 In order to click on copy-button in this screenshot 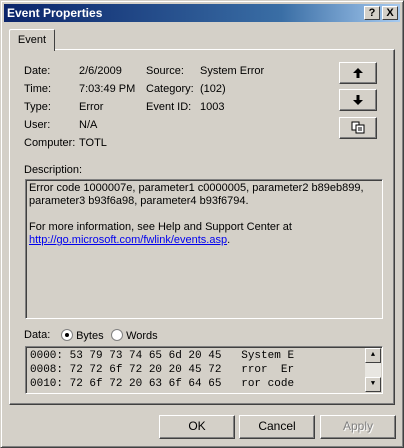, I will do `click(358, 128)`.